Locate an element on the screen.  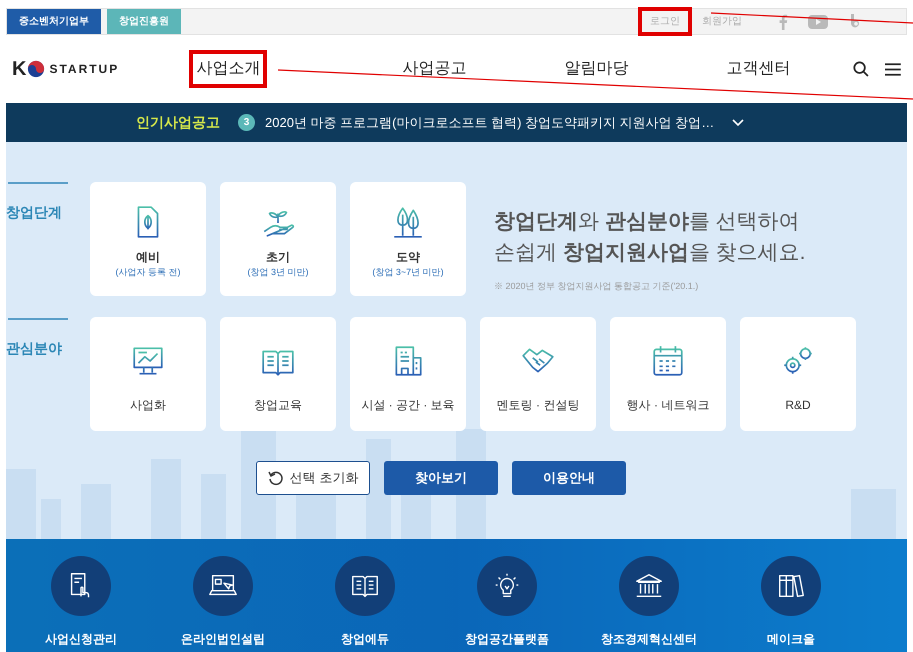
field-card: 창업교육 is located at coordinates (278, 374).